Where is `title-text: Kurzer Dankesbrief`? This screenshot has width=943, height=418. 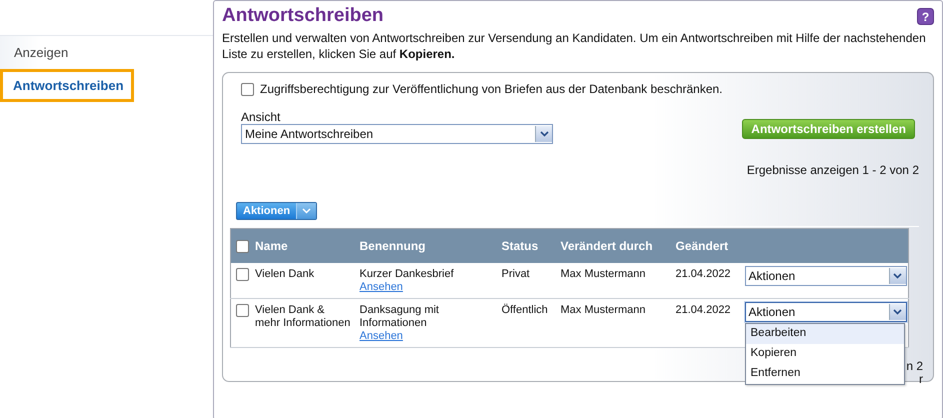 title-text: Kurzer Dankesbrief is located at coordinates (407, 274).